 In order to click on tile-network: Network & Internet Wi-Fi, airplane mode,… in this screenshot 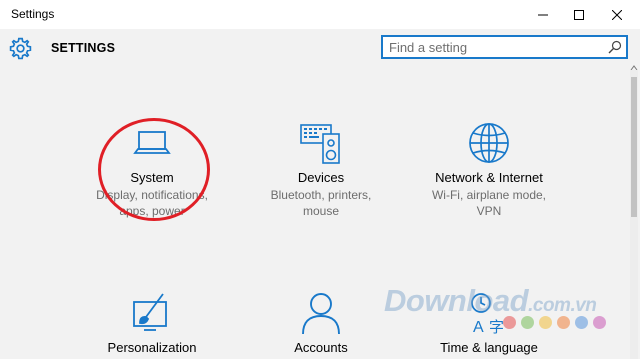, I will do `click(489, 170)`.